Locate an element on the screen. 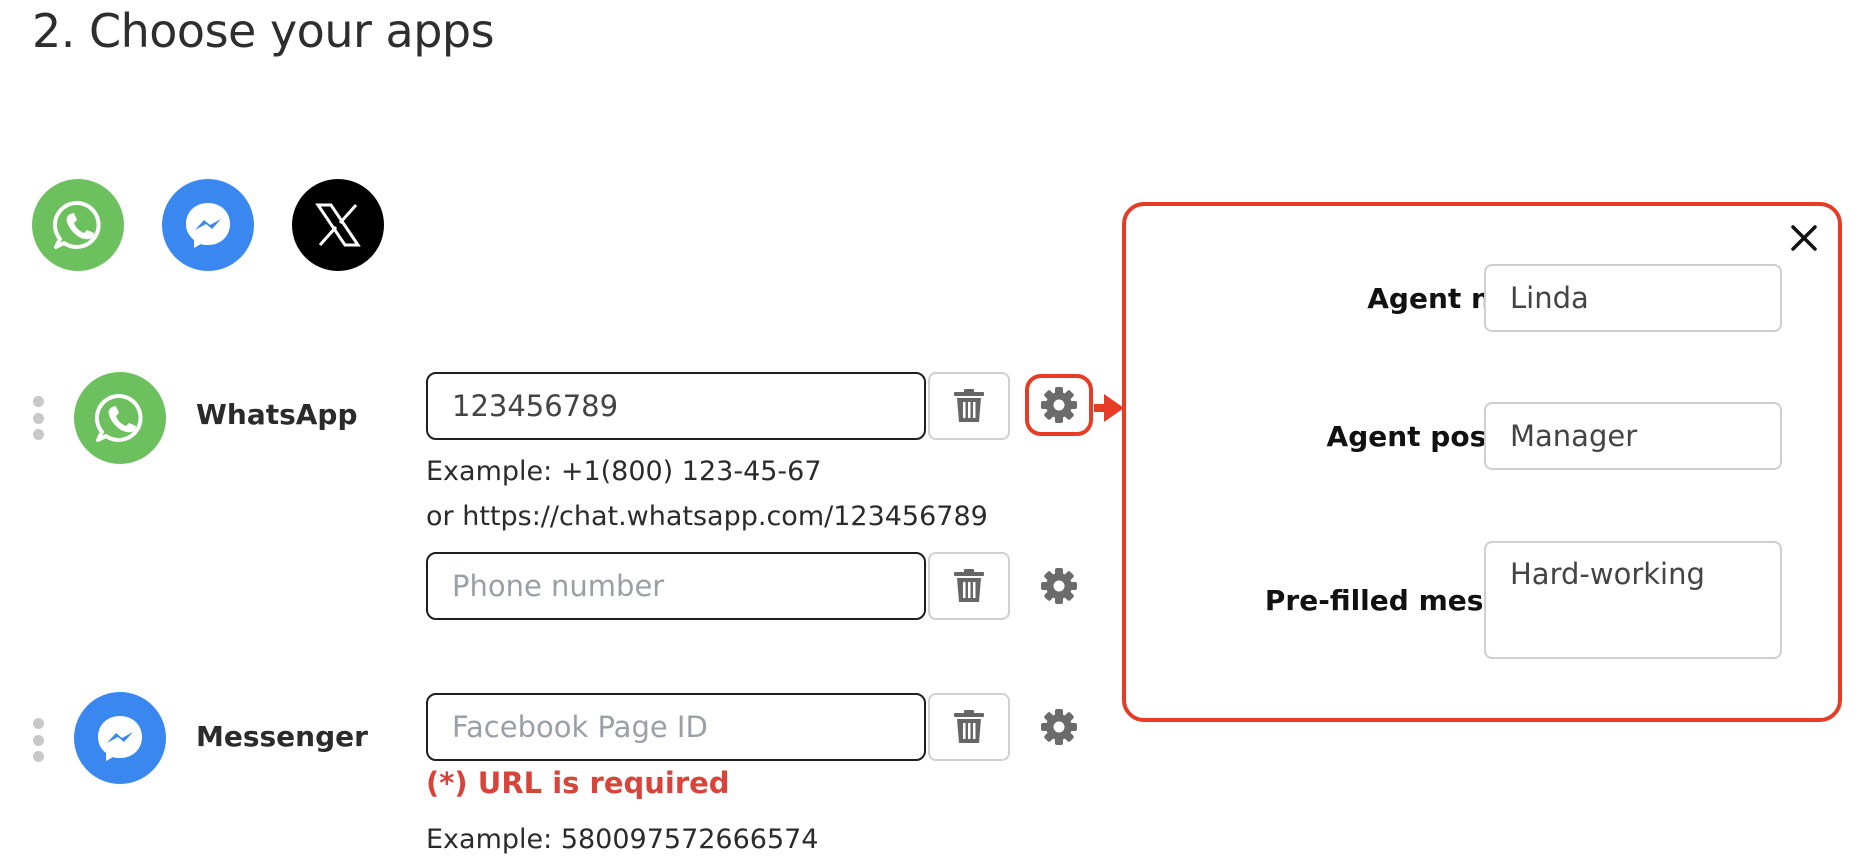 This screenshot has height=868, width=1872. messenger-delete-button is located at coordinates (969, 727).